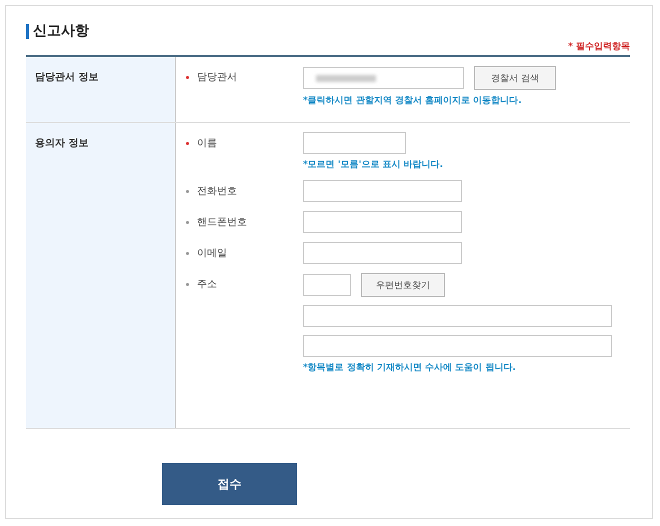  I want to click on help-text: *항목별로 정확히 기재하시면 수사에 도움이 됩니다., so click(410, 368).